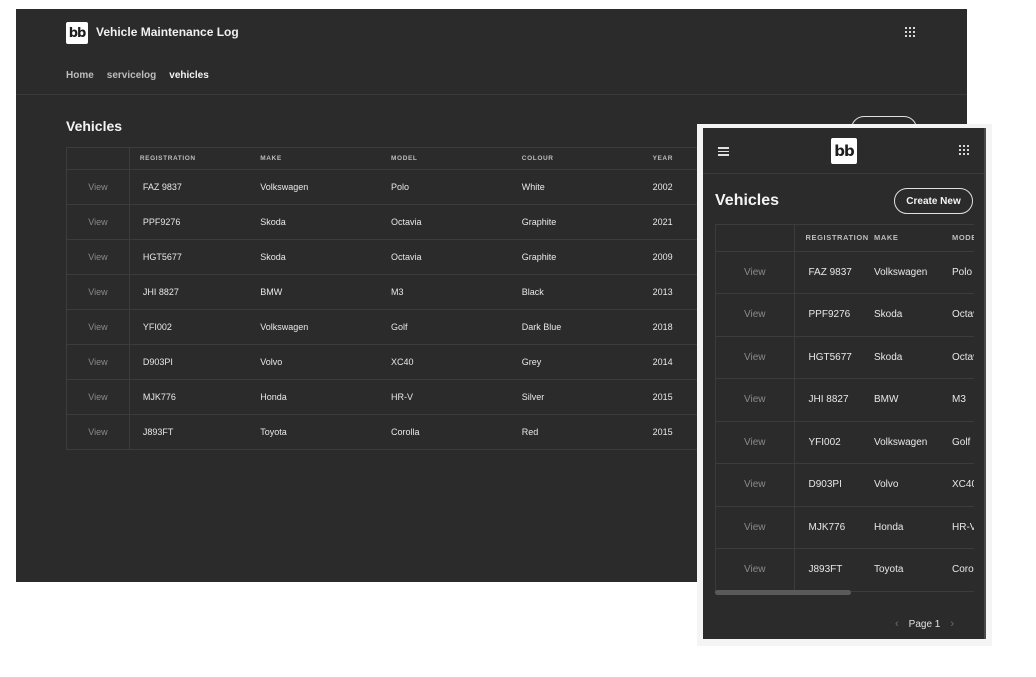  I want to click on table-row: View YFI002 Volkswagen Golf Dark Blue 2018, so click(396, 327).